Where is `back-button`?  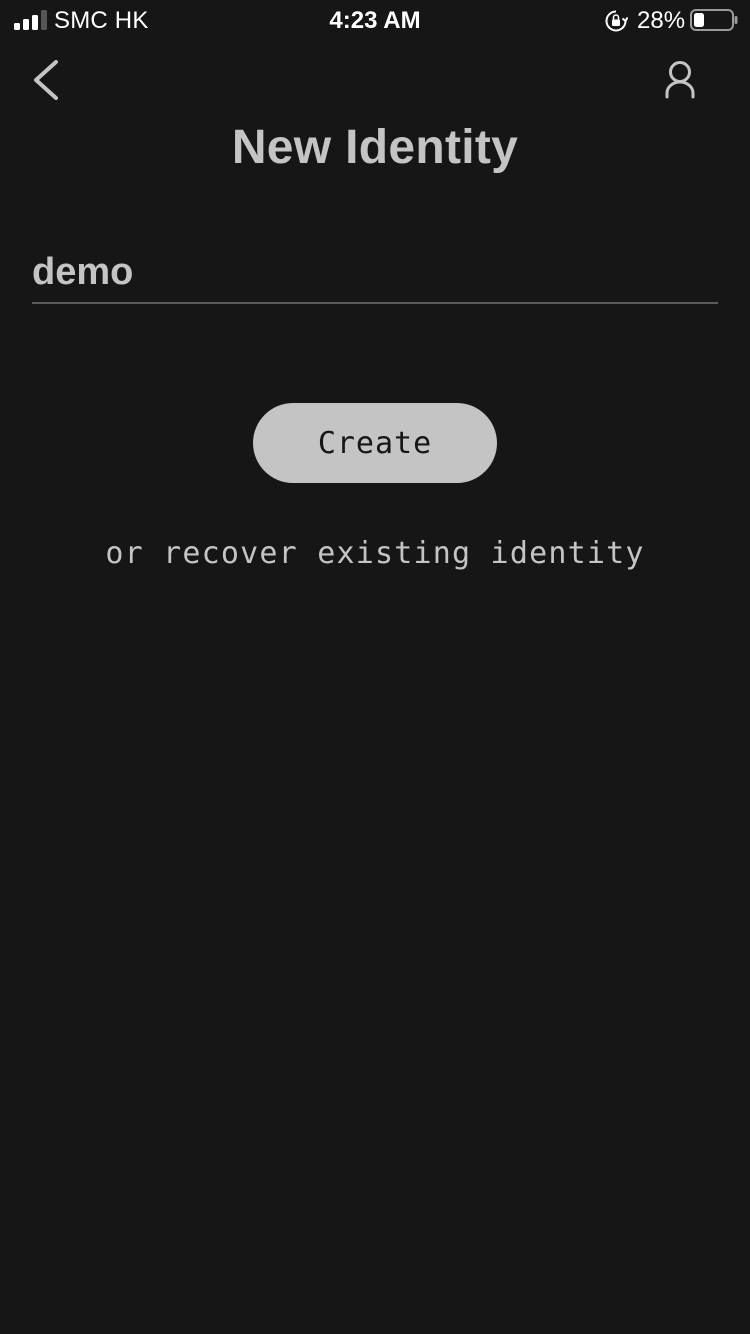
back-button is located at coordinates (48, 80).